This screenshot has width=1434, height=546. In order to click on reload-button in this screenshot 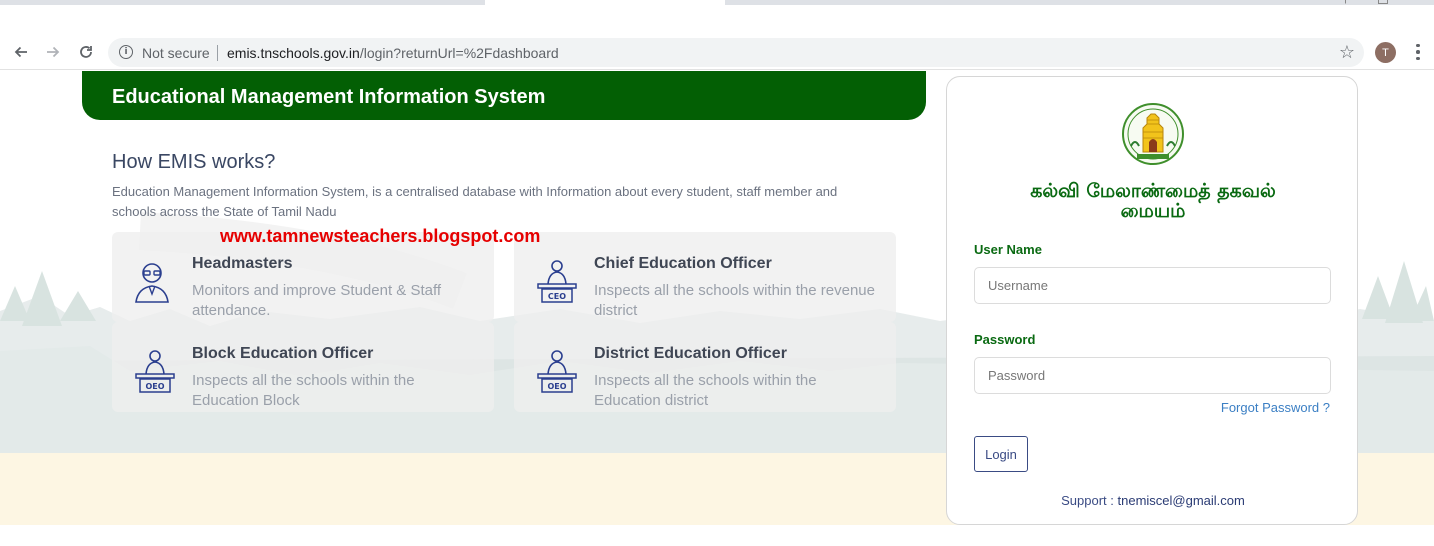, I will do `click(86, 52)`.